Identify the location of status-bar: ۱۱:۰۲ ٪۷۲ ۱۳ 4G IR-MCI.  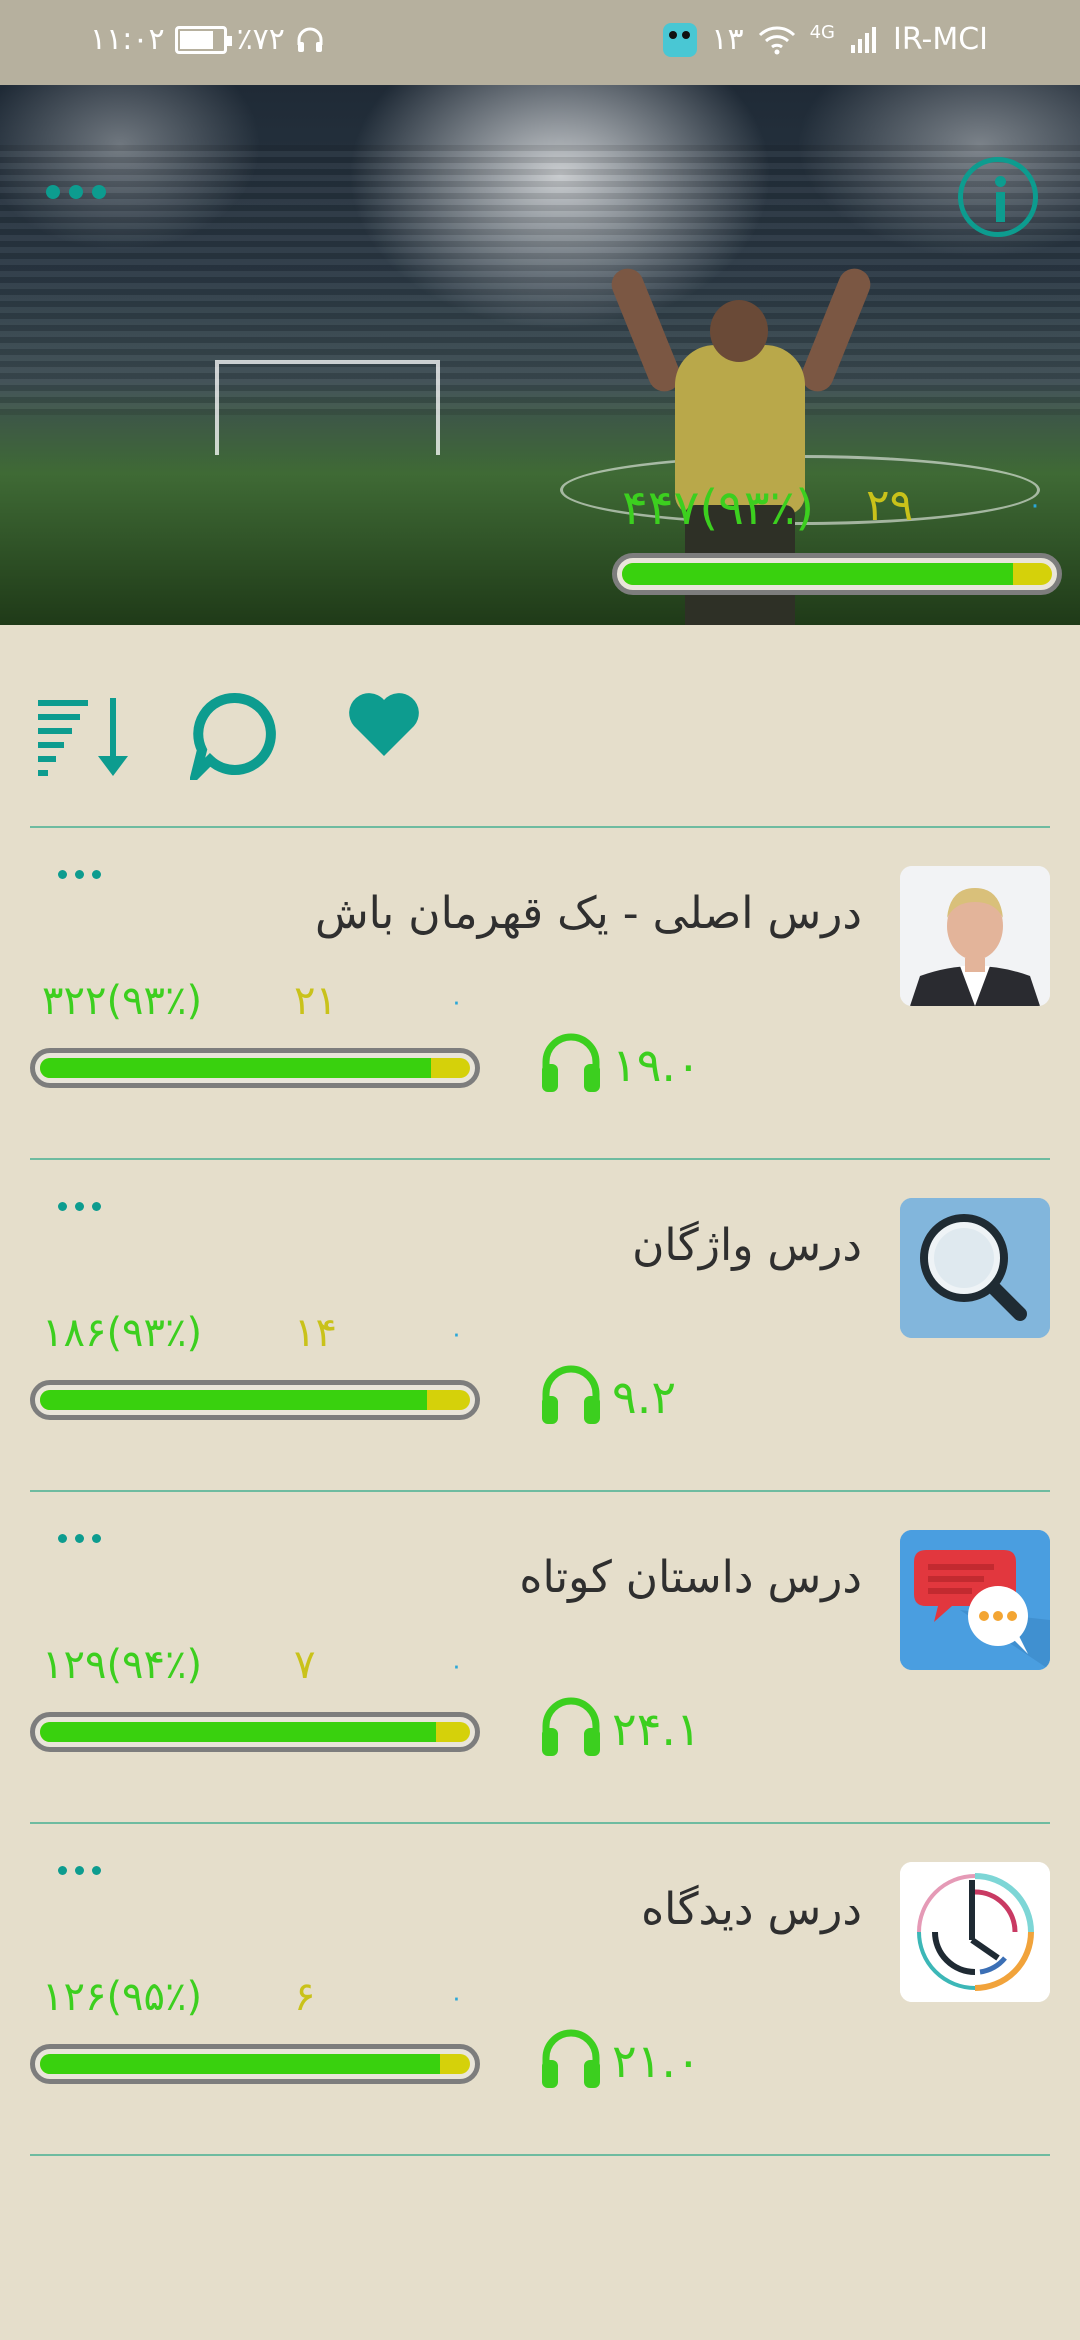
(540, 42).